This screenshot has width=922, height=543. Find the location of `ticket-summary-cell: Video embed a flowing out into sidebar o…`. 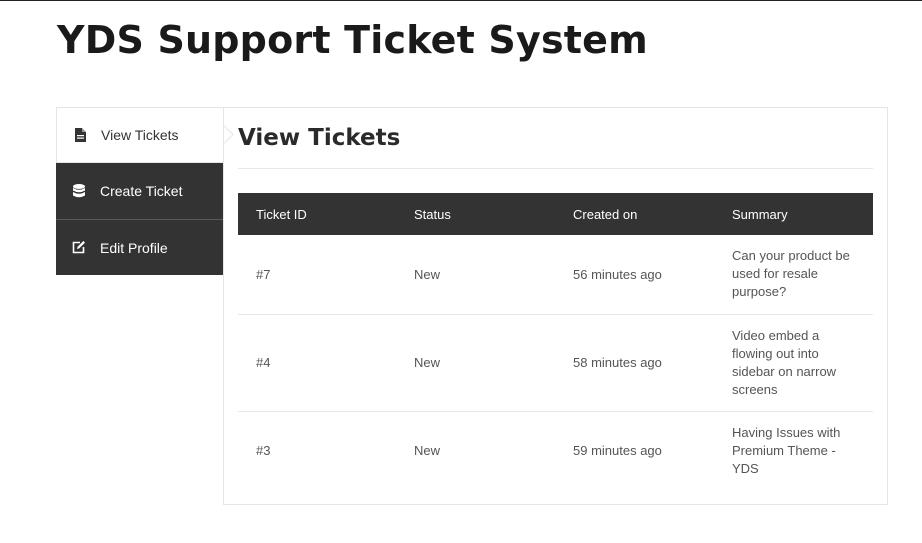

ticket-summary-cell: Video embed a flowing out into sidebar o… is located at coordinates (793, 363).